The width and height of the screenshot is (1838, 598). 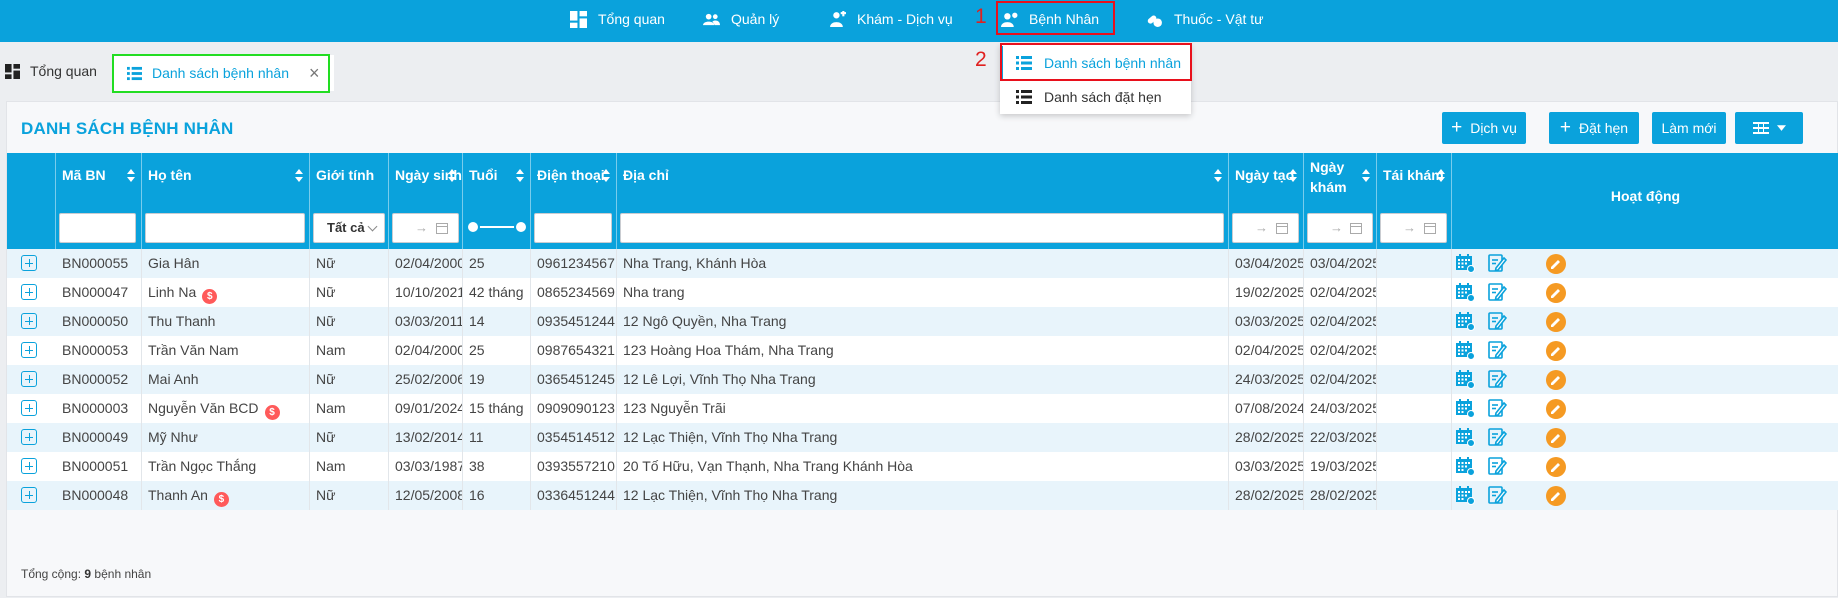 What do you see at coordinates (226, 201) in the screenshot?
I see `col-name: Họ tên` at bounding box center [226, 201].